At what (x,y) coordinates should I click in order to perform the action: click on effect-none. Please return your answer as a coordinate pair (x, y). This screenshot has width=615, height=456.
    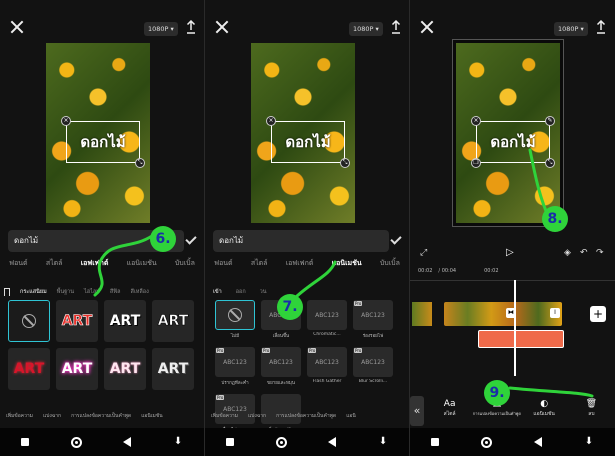
    Looking at the image, I should click on (29, 321).